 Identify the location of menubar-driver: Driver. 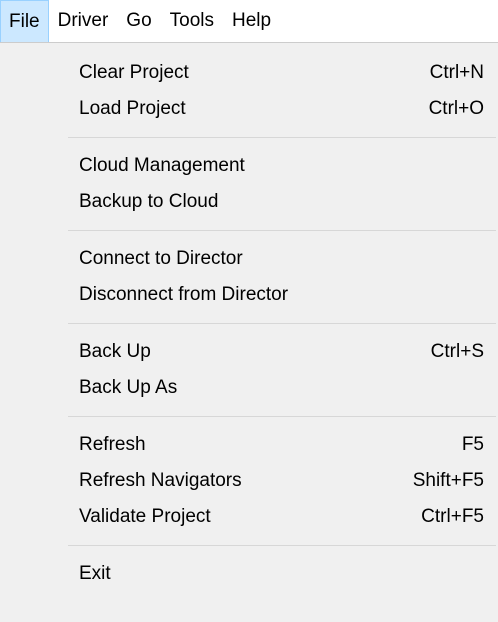
(83, 21).